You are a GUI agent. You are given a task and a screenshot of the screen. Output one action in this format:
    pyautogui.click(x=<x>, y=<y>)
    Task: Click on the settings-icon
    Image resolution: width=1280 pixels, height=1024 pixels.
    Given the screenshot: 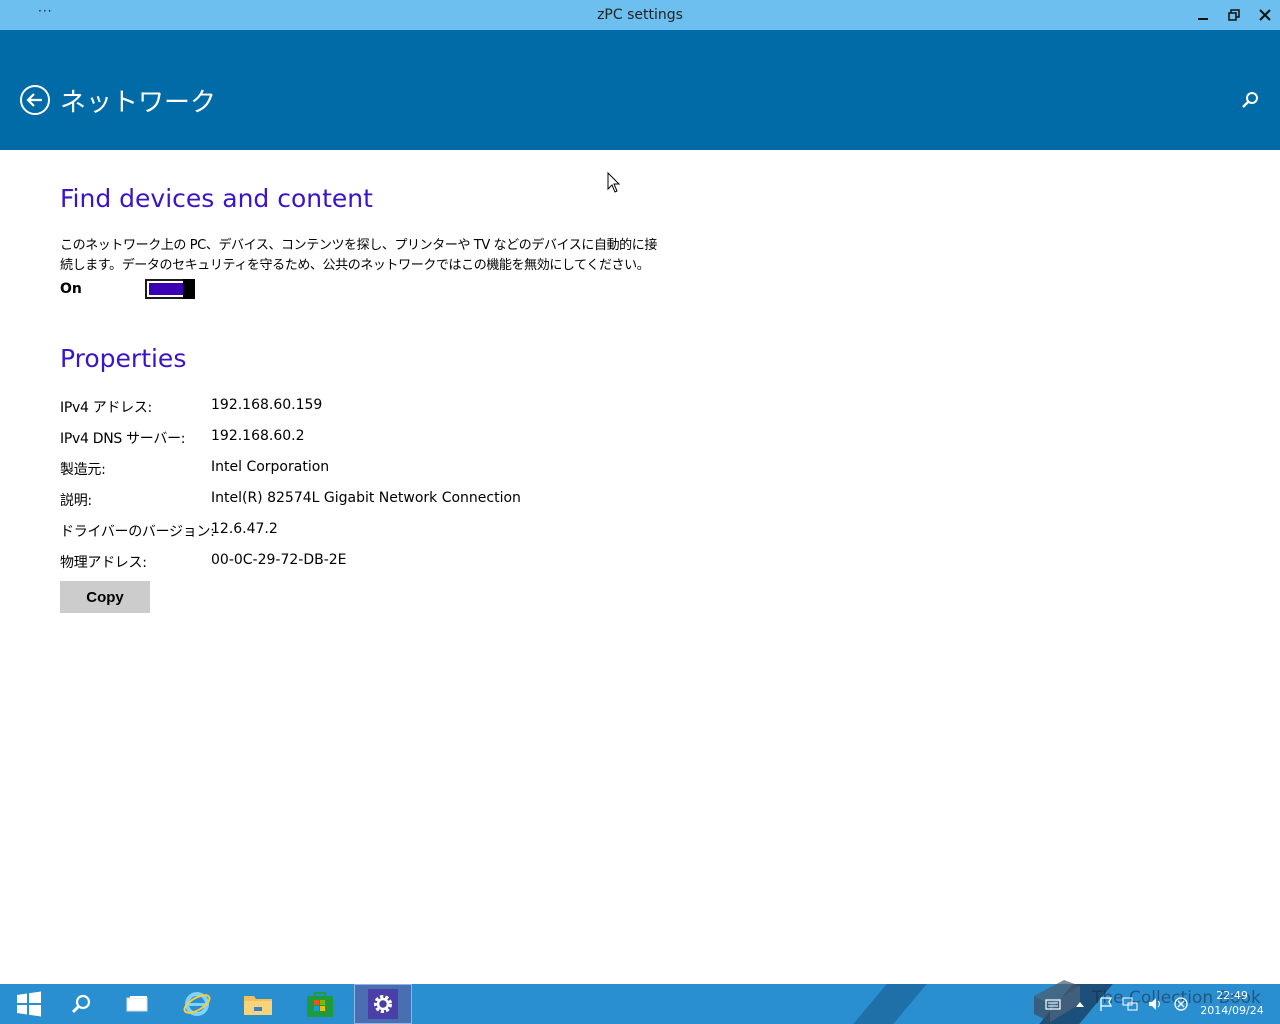 What is the action you would take?
    pyautogui.click(x=383, y=1004)
    